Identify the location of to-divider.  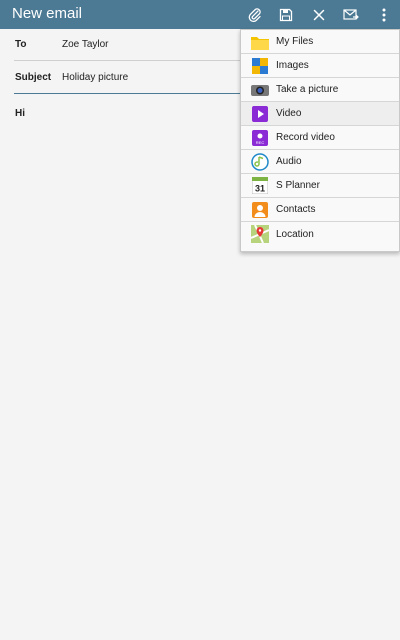
(128, 60).